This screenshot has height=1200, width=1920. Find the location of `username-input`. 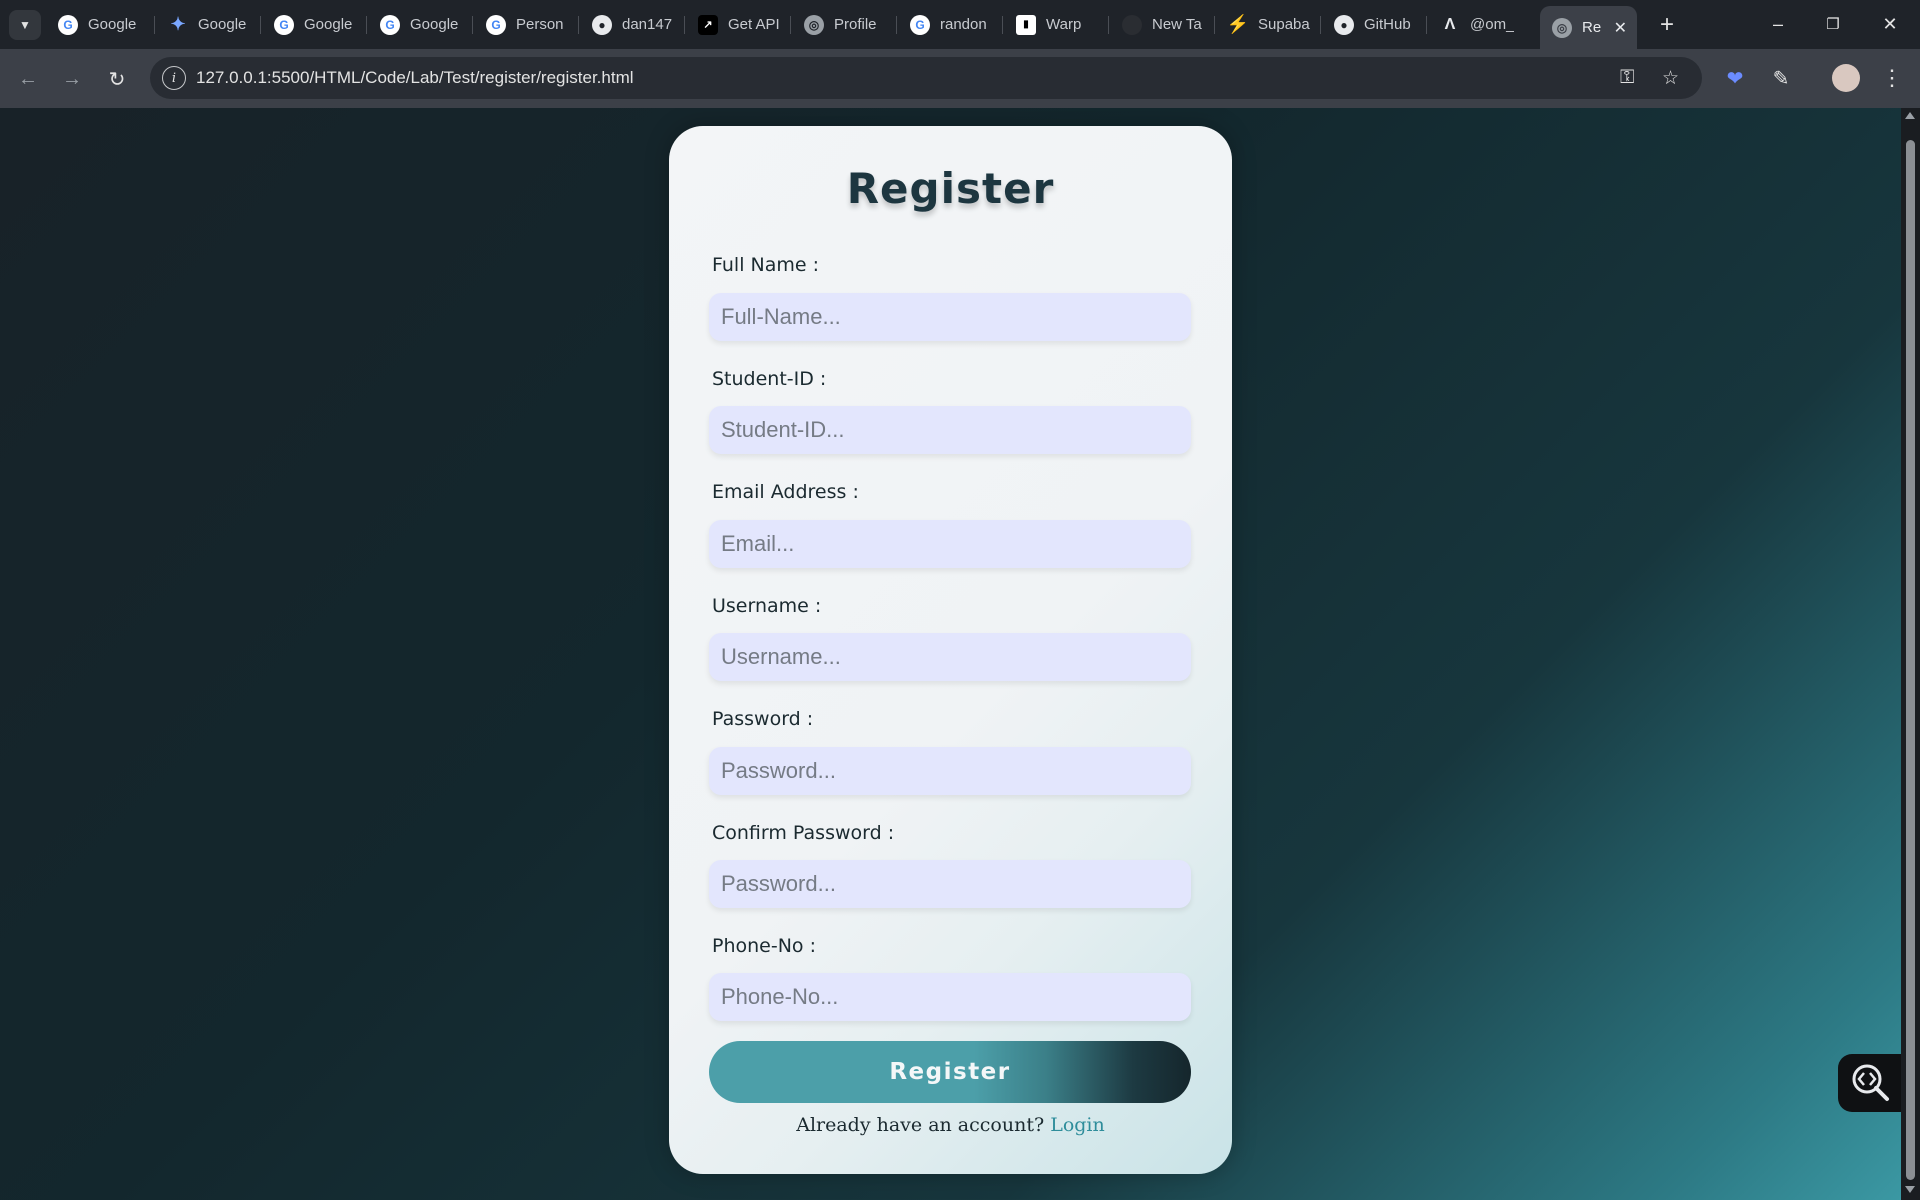

username-input is located at coordinates (950, 657).